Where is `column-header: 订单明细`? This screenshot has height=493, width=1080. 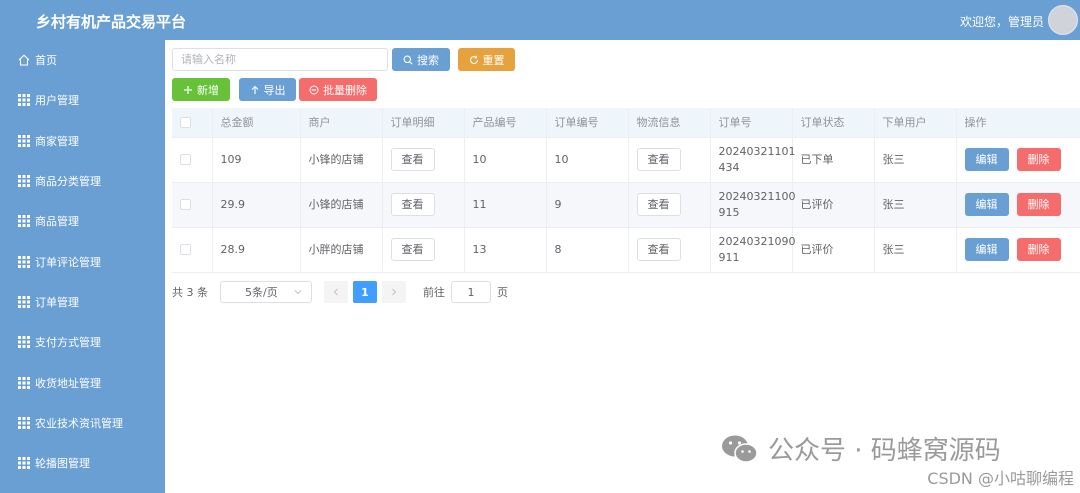
column-header: 订单明细 is located at coordinates (423, 123).